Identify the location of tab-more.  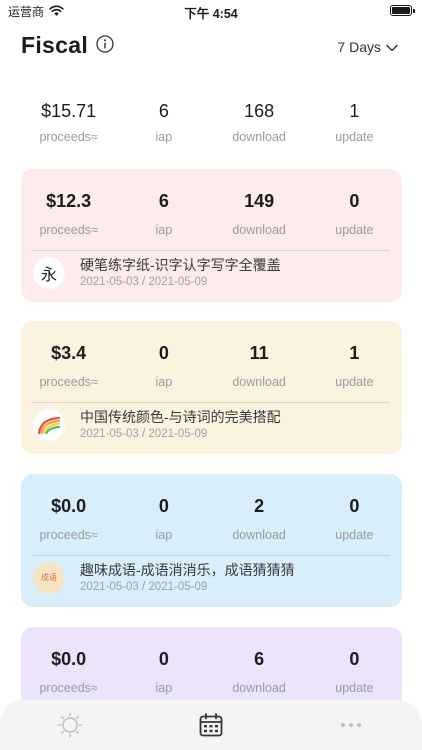
(351, 725).